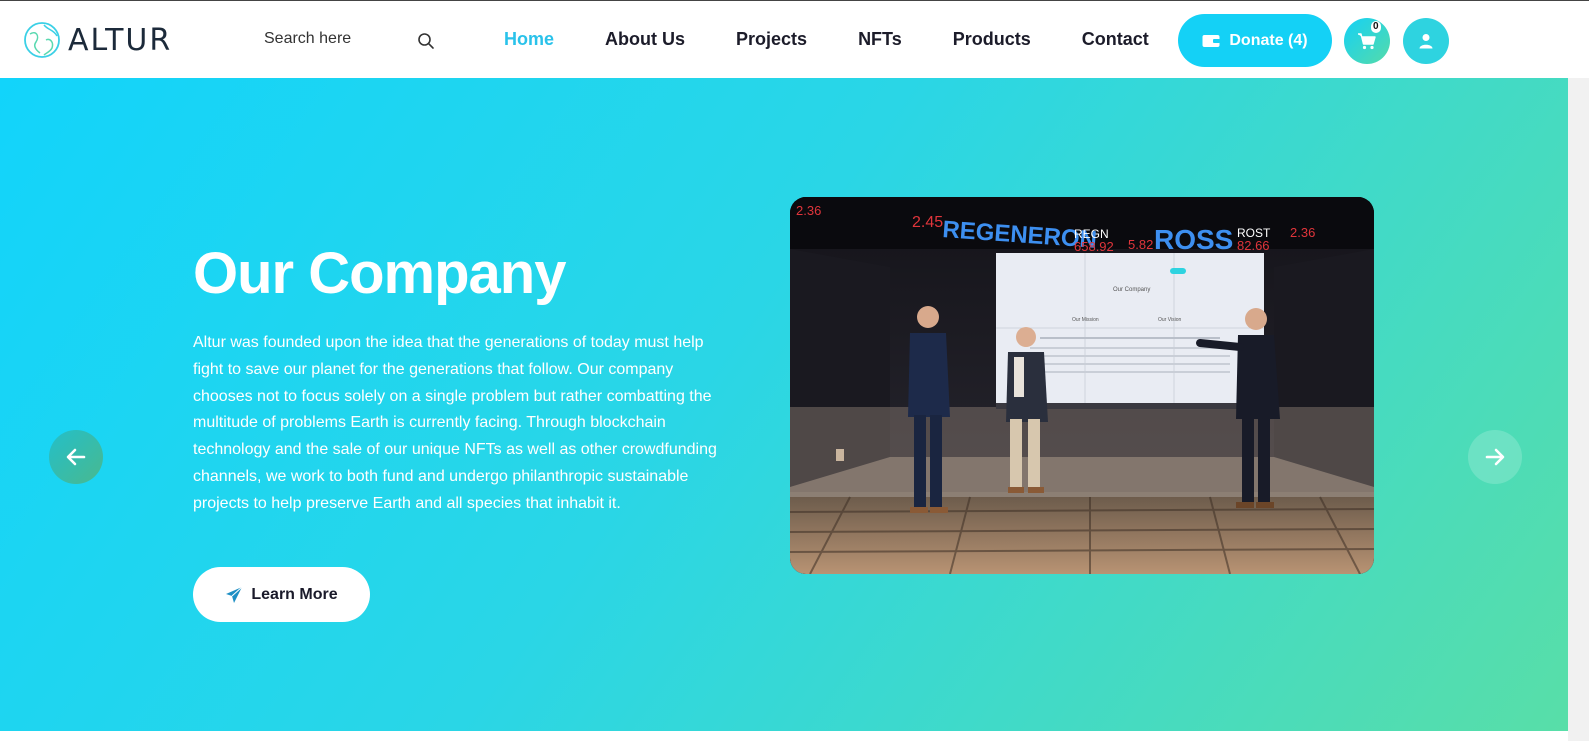 Image resolution: width=1589 pixels, height=741 pixels. Describe the element at coordinates (1211, 40) in the screenshot. I see `wallet-icon` at that location.